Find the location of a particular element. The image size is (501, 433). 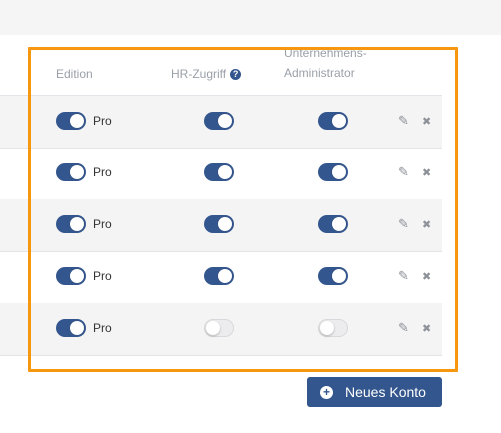

plus-circle-icon: + is located at coordinates (326, 392).